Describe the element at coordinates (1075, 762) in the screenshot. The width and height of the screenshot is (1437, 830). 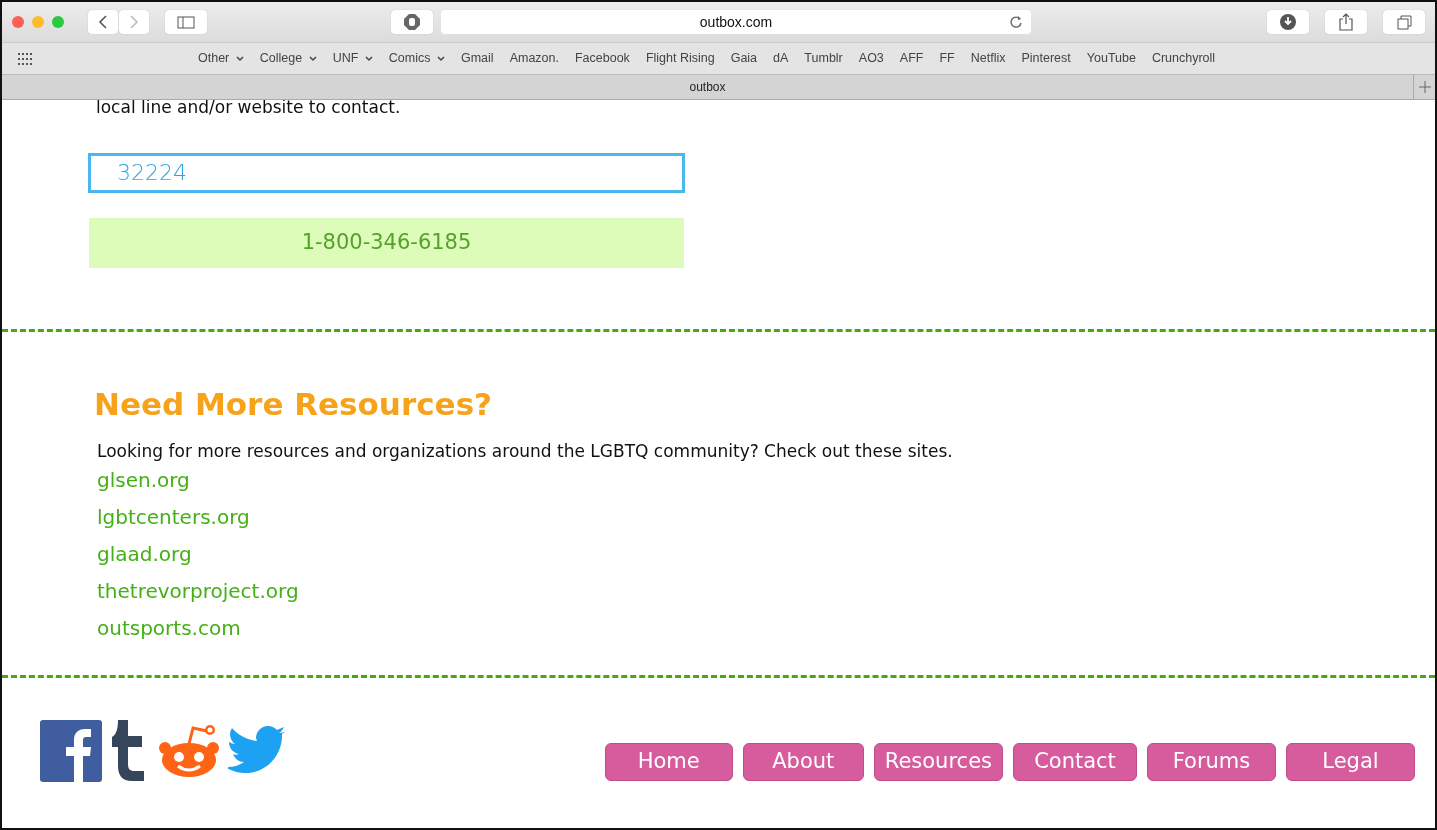
I see `nav-button: Contact` at that location.